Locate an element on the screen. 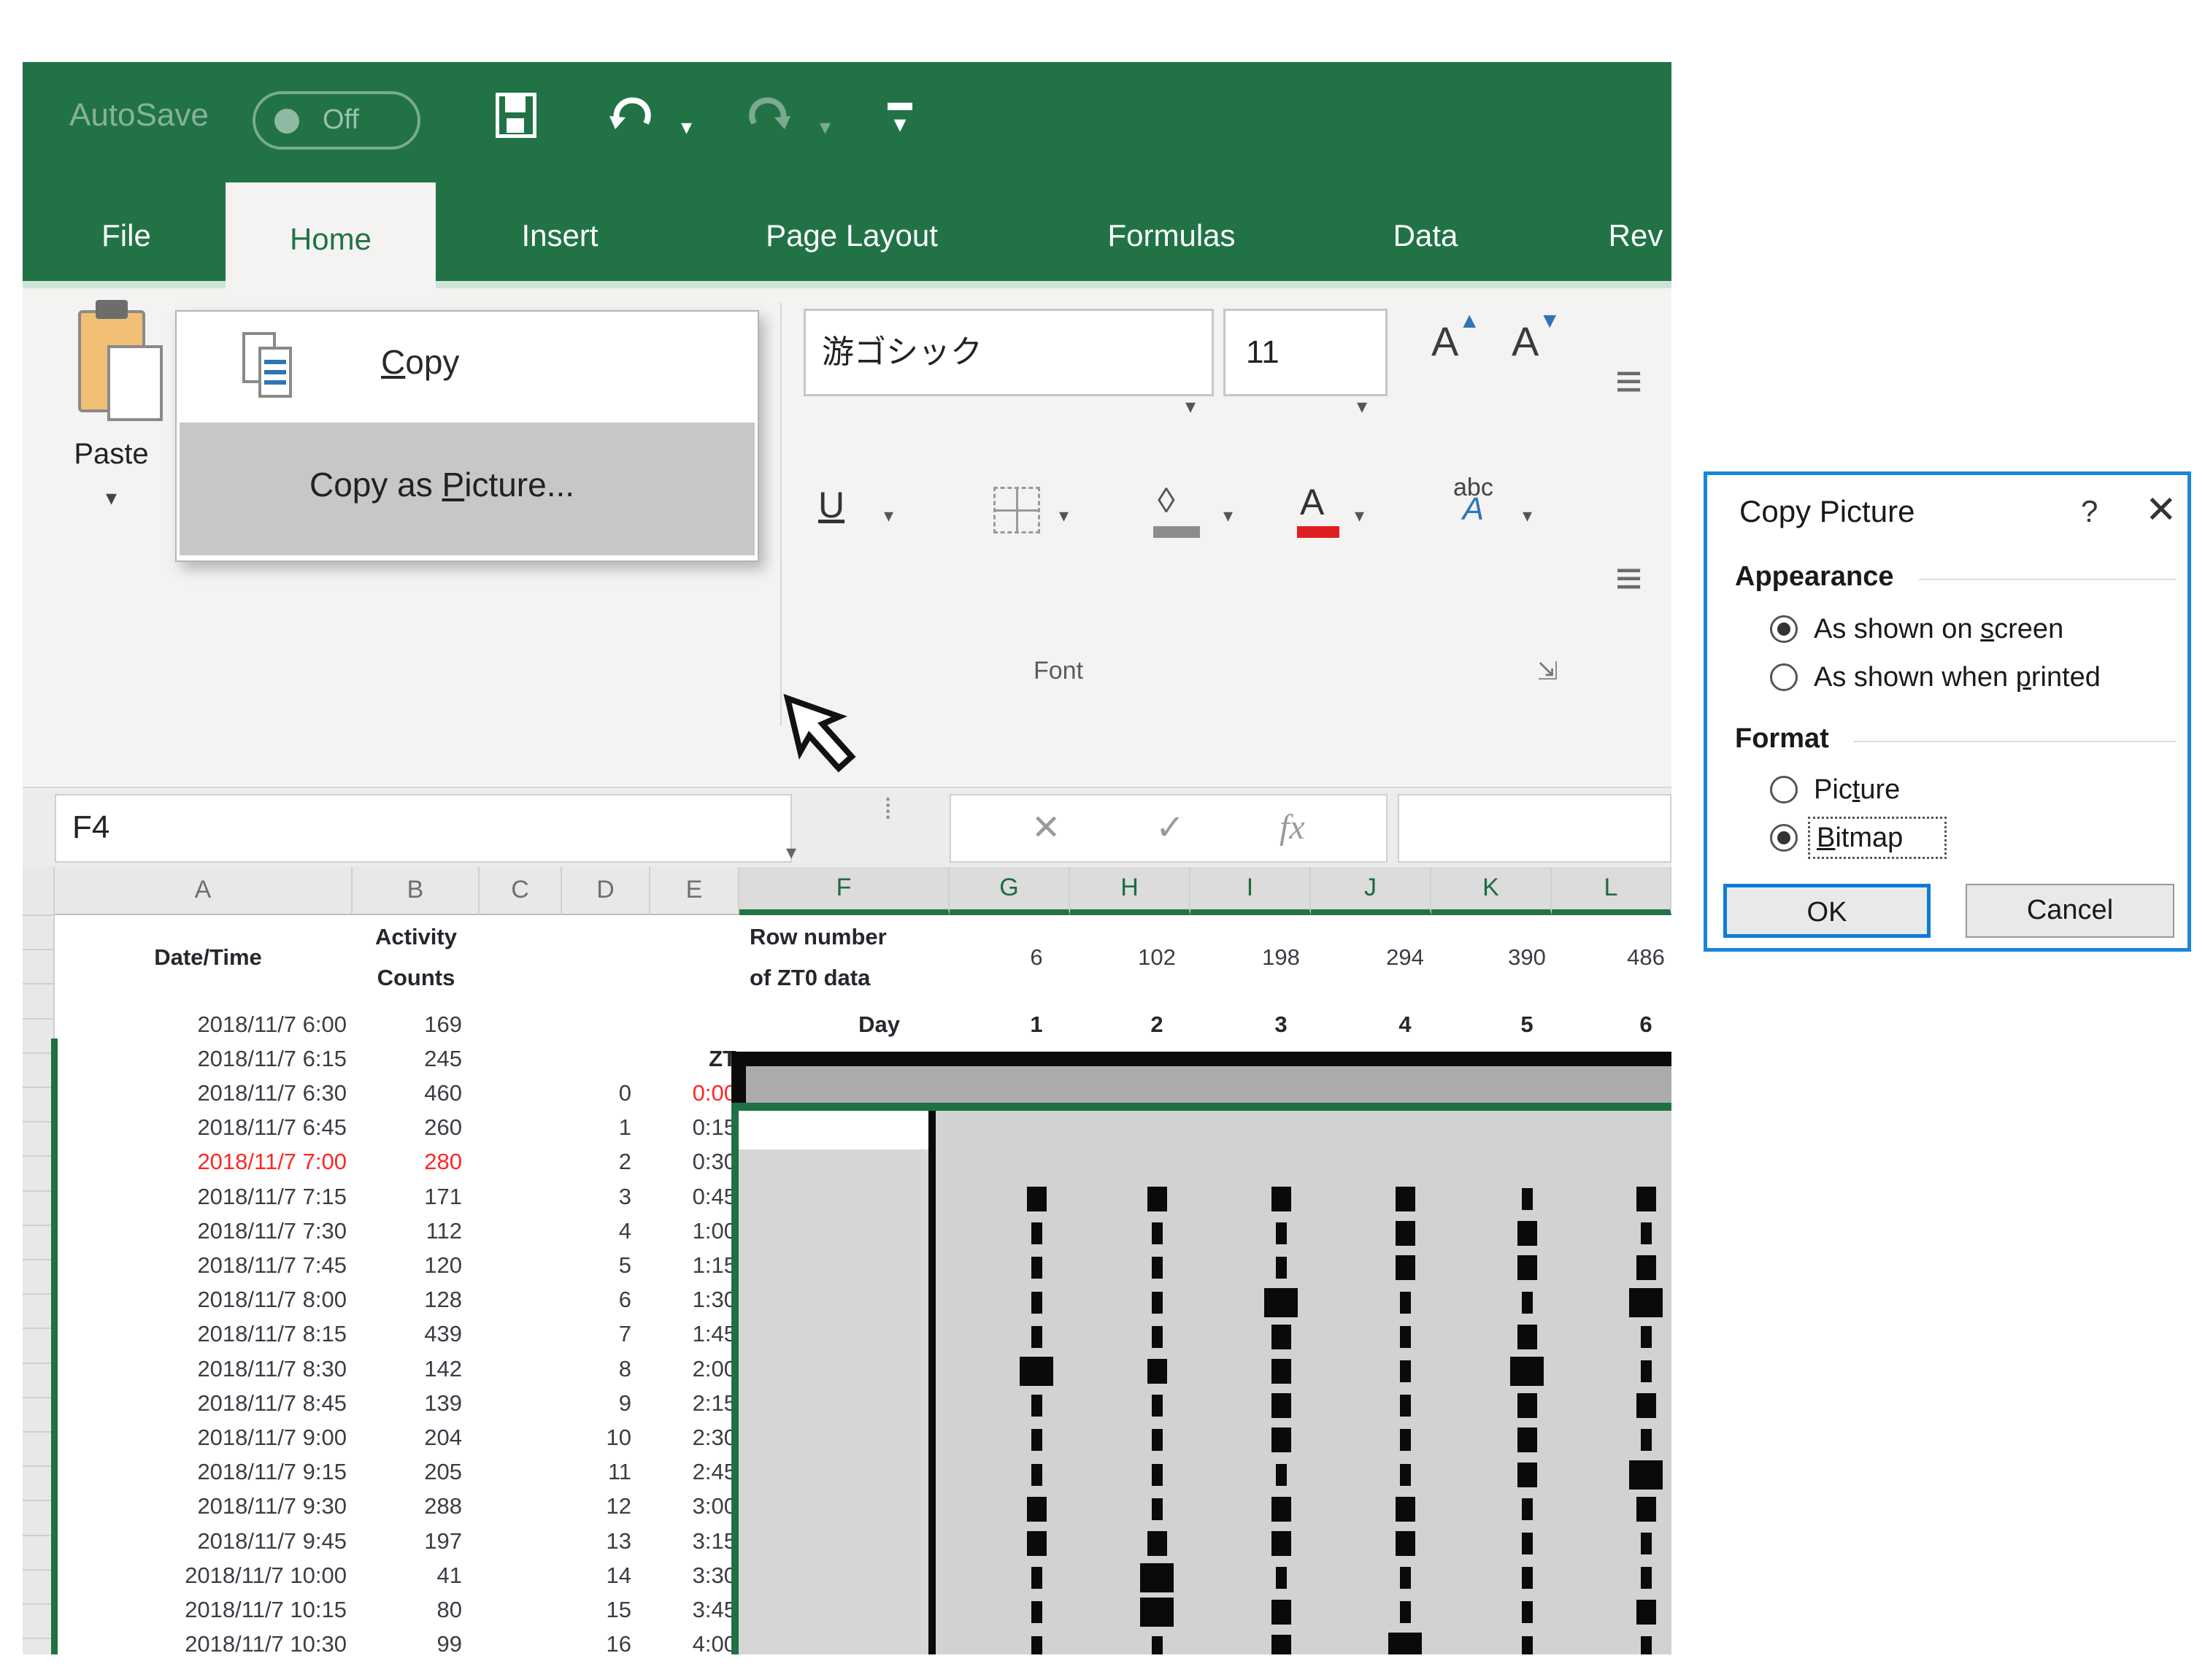 The height and width of the screenshot is (1680, 2205). radio-as-shown-on-screen is located at coordinates (1784, 629).